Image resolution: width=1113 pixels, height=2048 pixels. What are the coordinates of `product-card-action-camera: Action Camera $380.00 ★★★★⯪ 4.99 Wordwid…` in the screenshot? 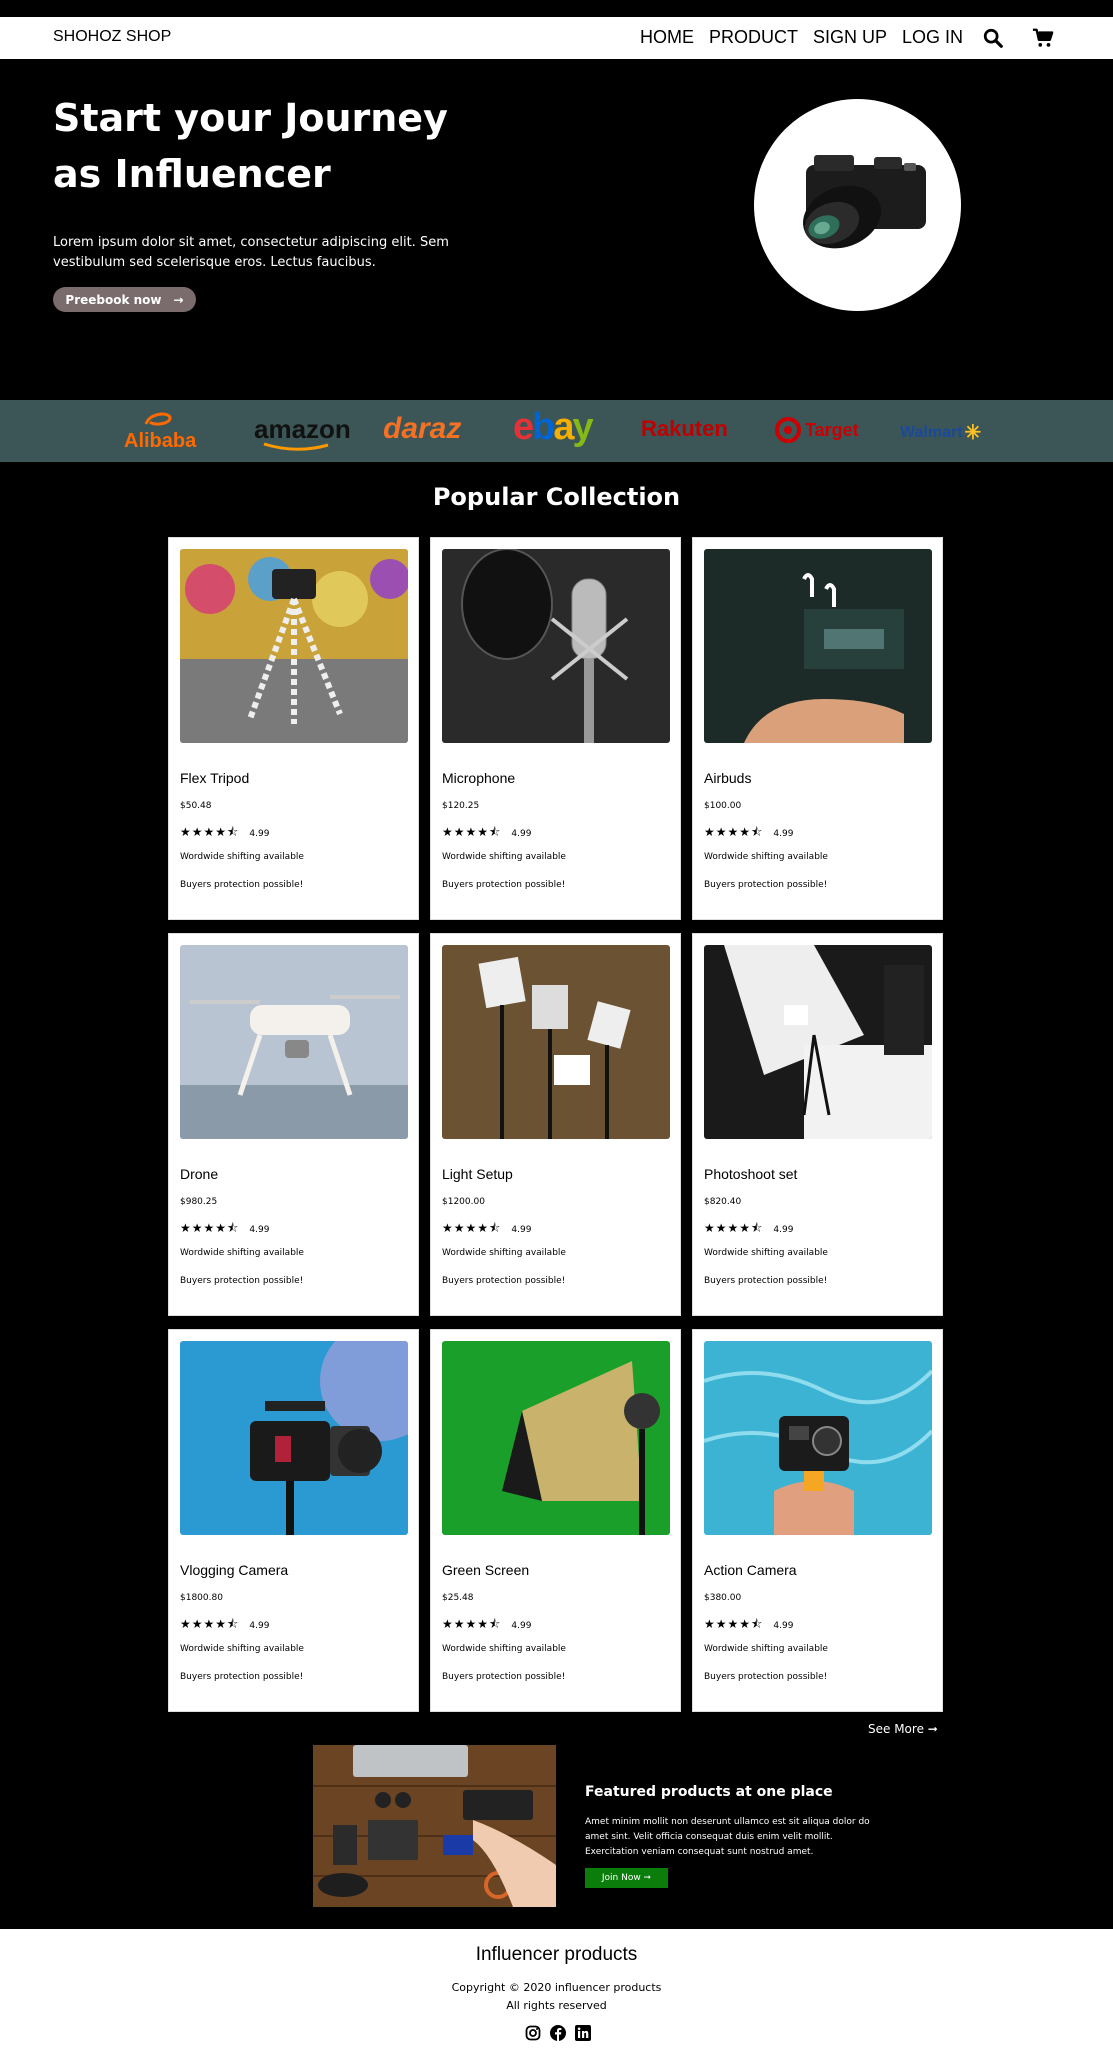 It's located at (817, 1520).